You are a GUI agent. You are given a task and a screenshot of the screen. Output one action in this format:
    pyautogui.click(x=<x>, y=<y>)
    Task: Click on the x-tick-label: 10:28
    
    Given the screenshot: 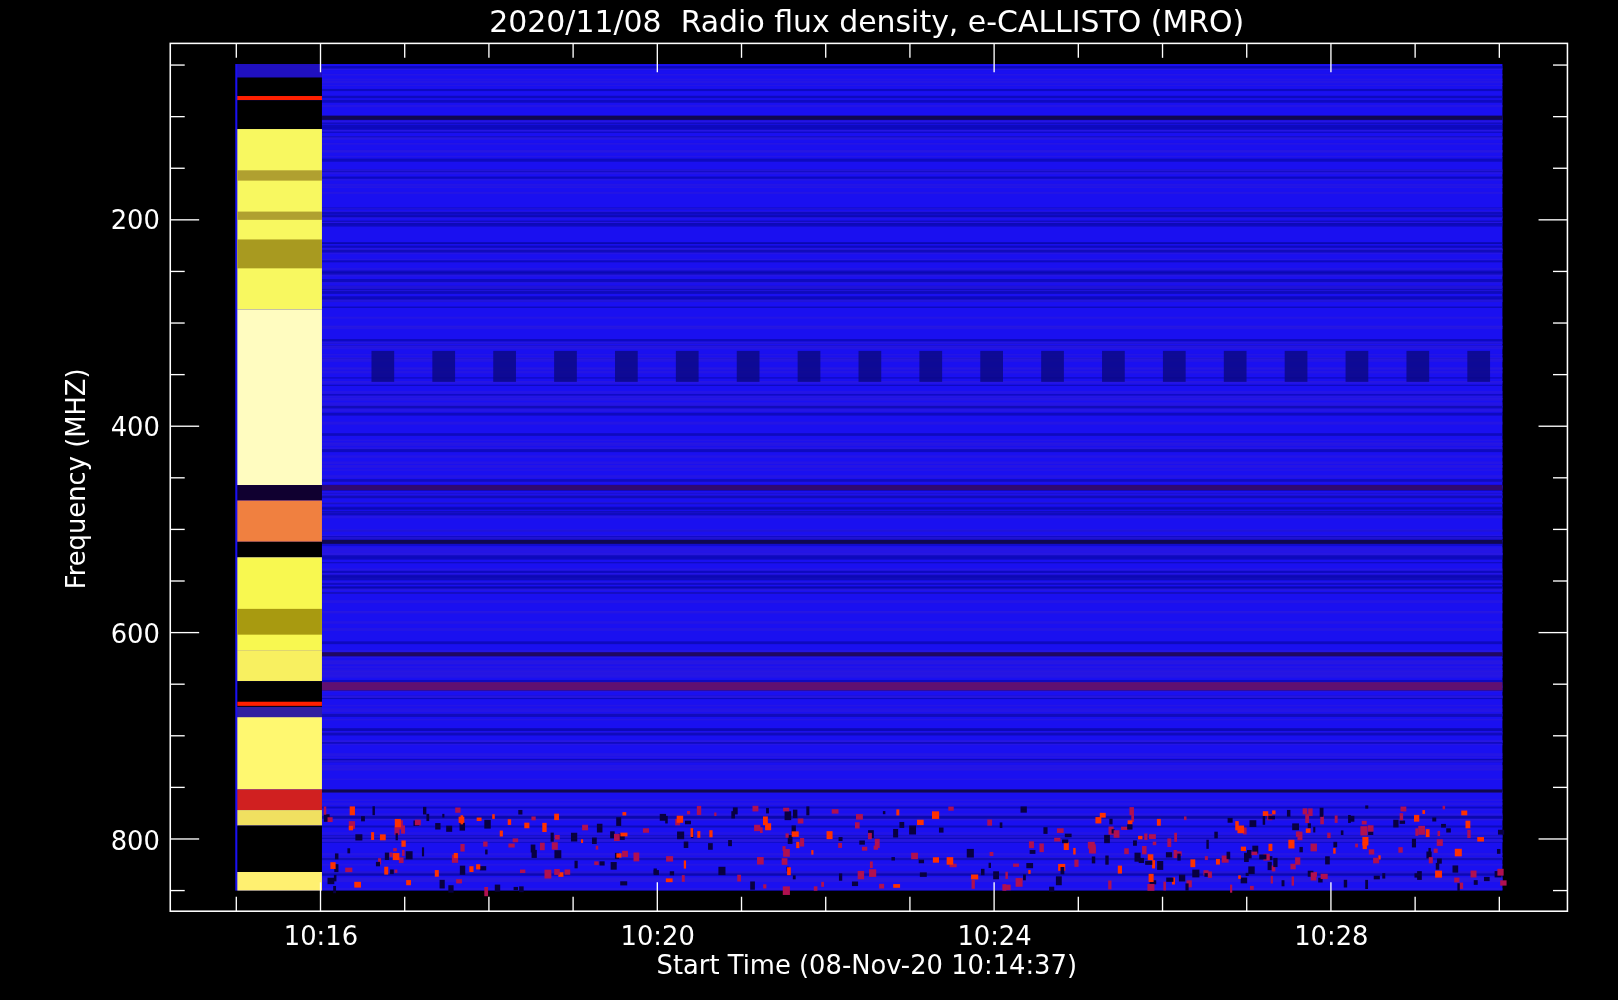 What is the action you would take?
    pyautogui.click(x=1331, y=936)
    